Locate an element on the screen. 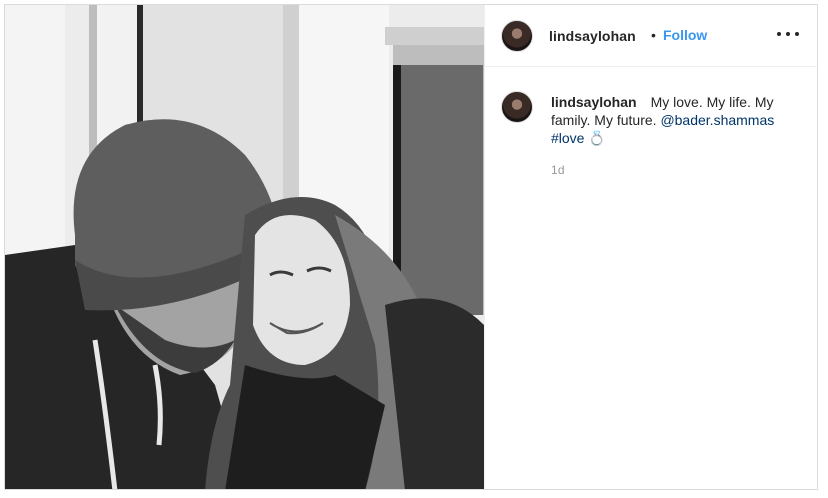  avatar is located at coordinates (517, 36).